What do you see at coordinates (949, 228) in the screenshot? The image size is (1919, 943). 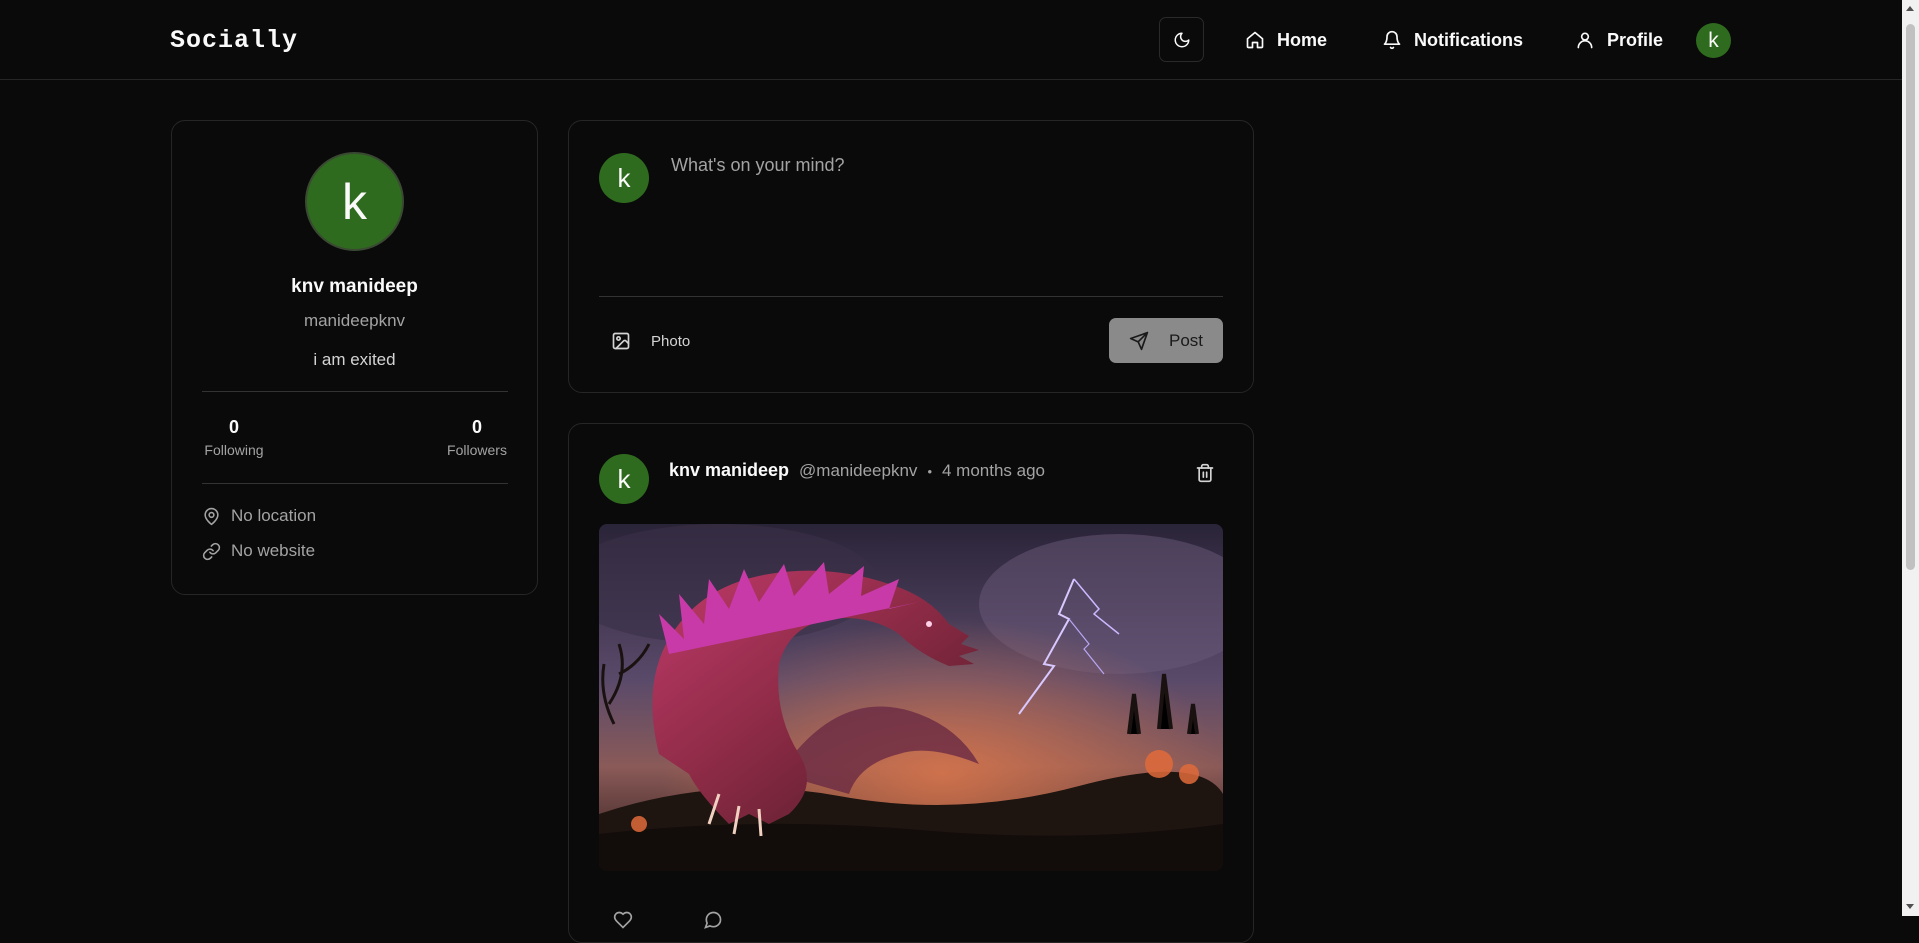 I see `post-content-input` at bounding box center [949, 228].